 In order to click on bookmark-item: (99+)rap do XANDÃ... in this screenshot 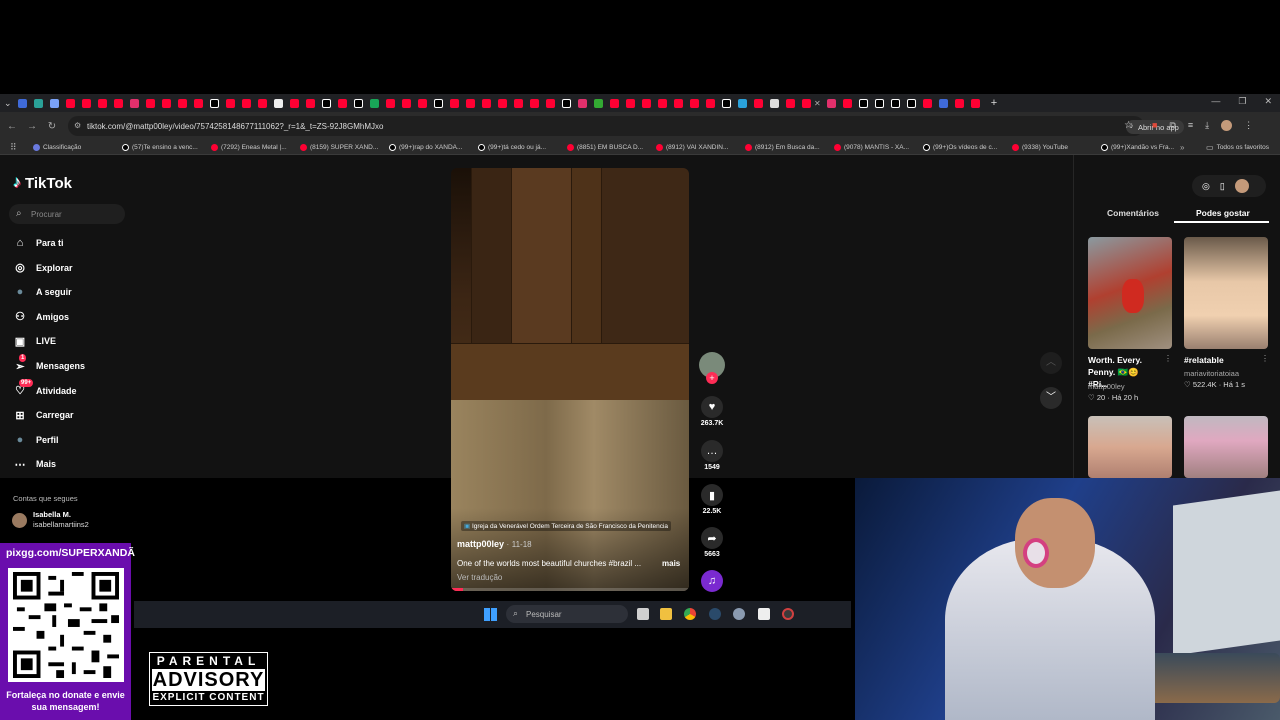, I will do `click(429, 147)`.